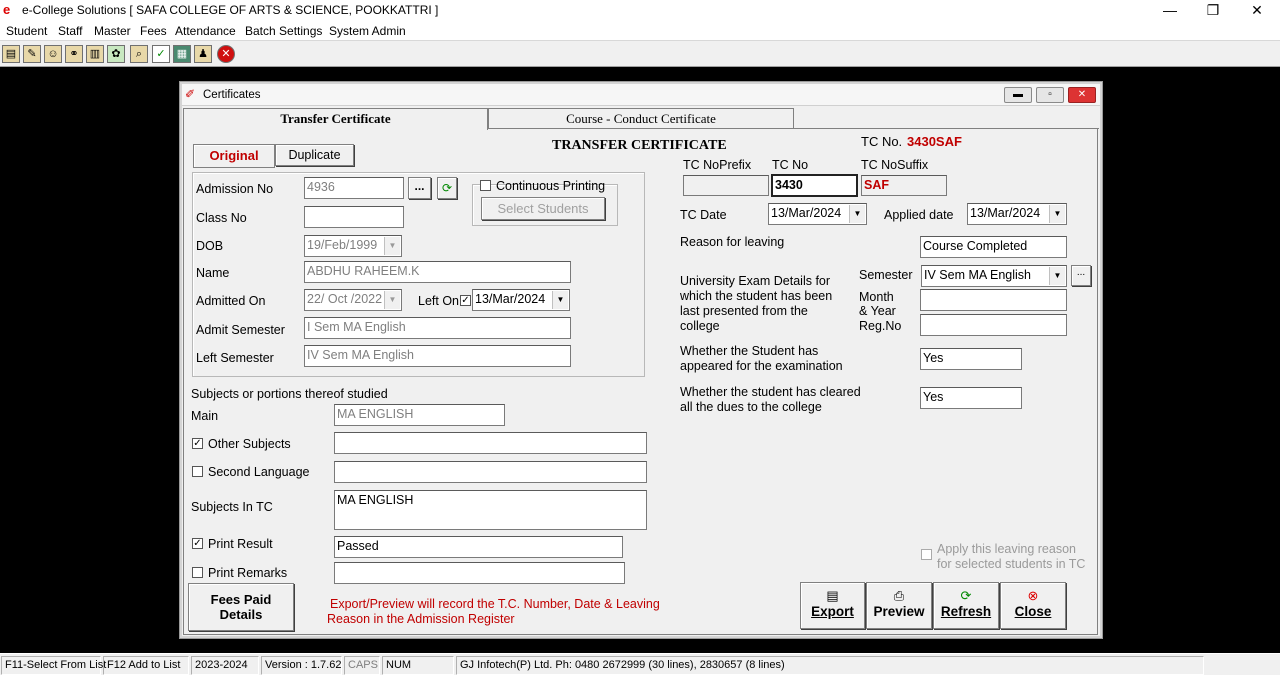  I want to click on refresh-icon: ⟳, so click(966, 595).